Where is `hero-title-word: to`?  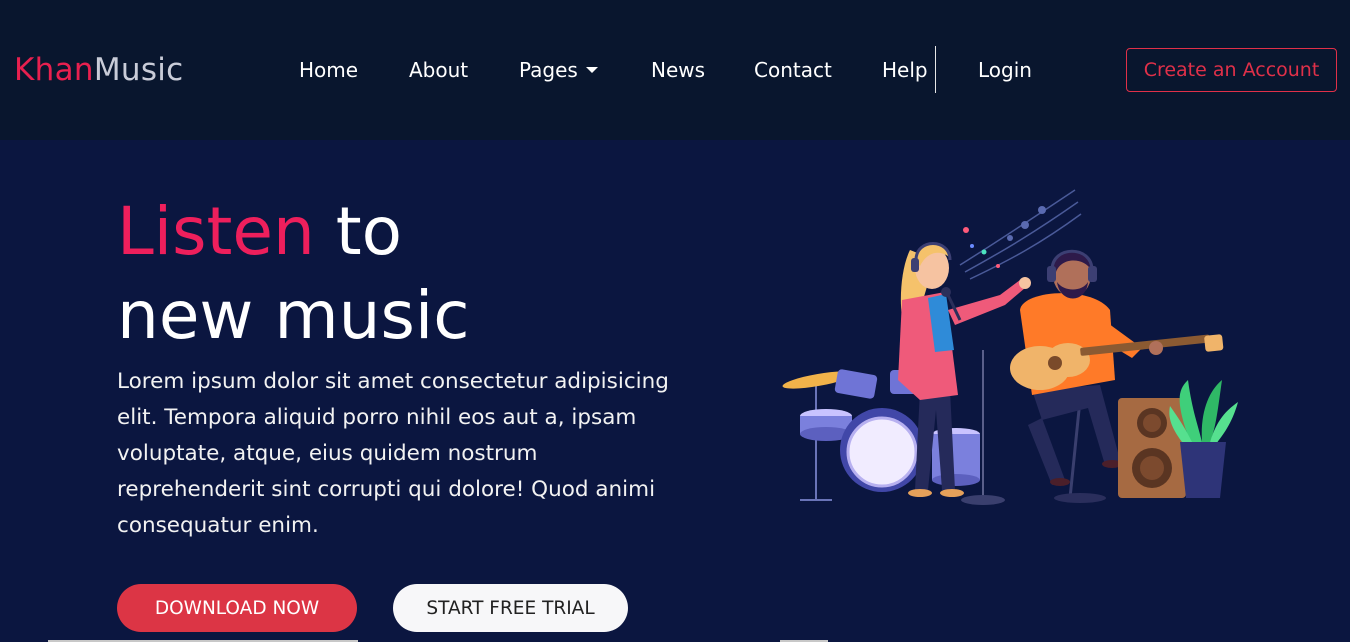
hero-title-word: to is located at coordinates (369, 231).